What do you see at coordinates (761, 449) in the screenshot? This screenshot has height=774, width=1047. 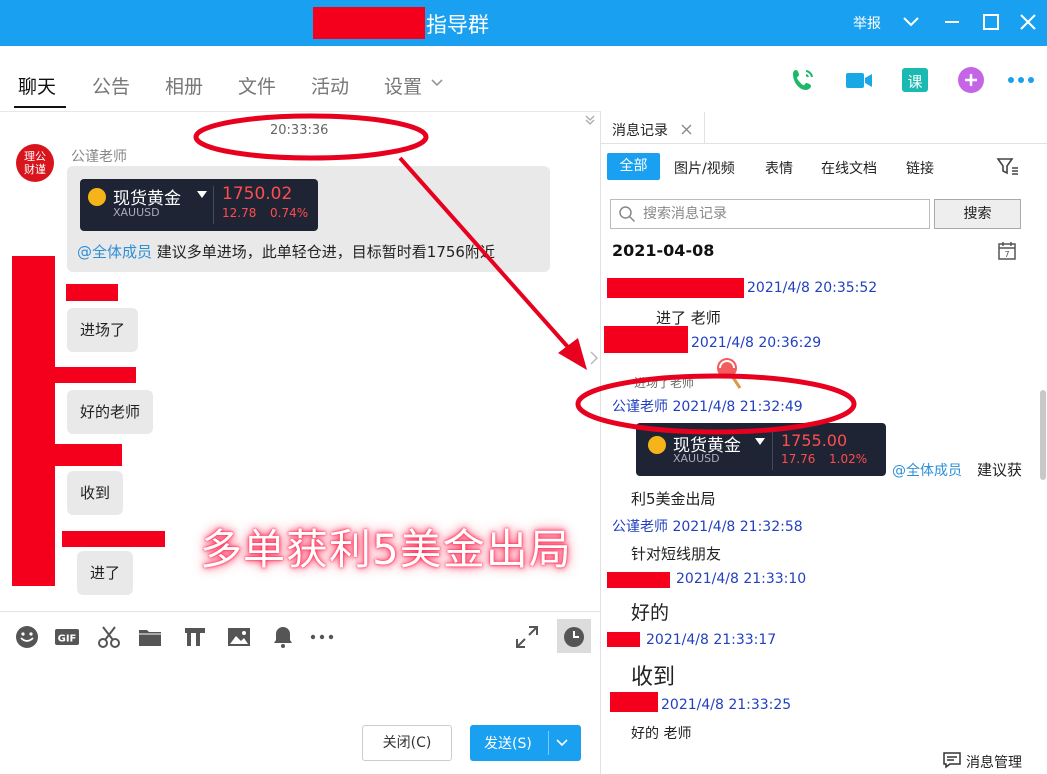 I see `quote-card: 现货黄金 XAUUSD 1755.00 17.76 1.02%` at bounding box center [761, 449].